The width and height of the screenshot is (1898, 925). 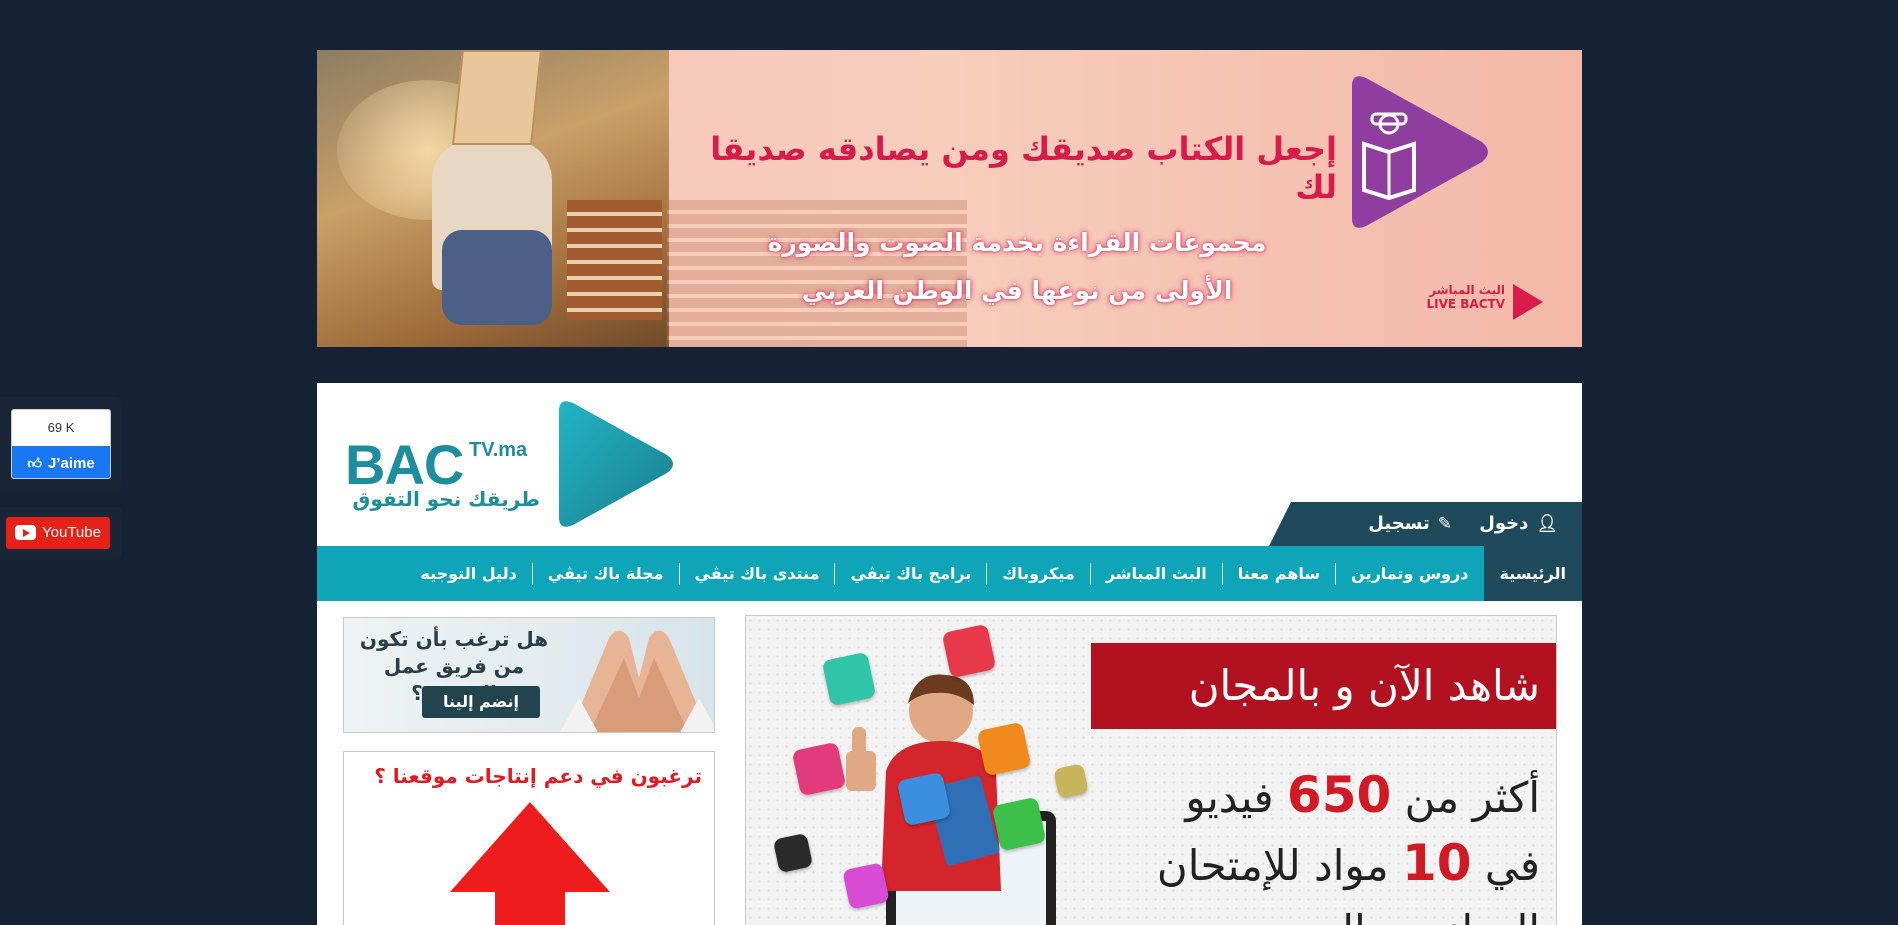 What do you see at coordinates (1420, 152) in the screenshot?
I see `play-reader-icon` at bounding box center [1420, 152].